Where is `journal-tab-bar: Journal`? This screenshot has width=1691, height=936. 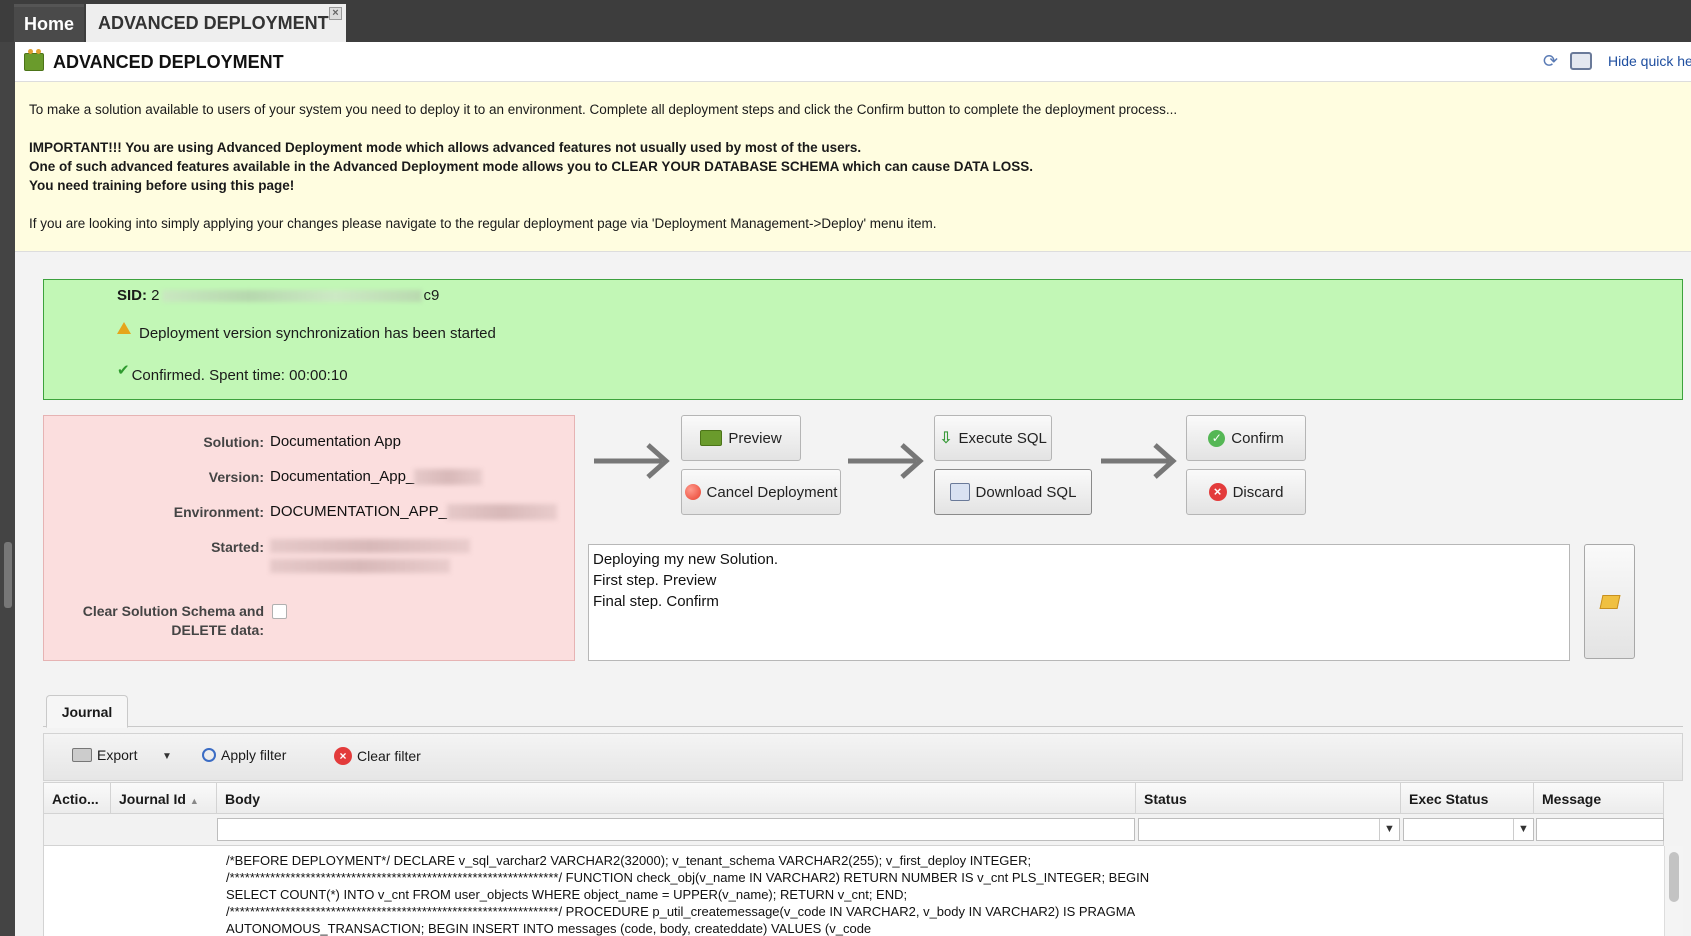 journal-tab-bar: Journal is located at coordinates (863, 710).